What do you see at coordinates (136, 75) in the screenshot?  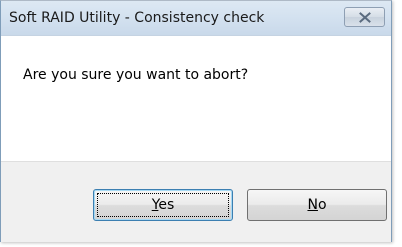 I see `confirmation-message: Are you sure you want to abort?` at bounding box center [136, 75].